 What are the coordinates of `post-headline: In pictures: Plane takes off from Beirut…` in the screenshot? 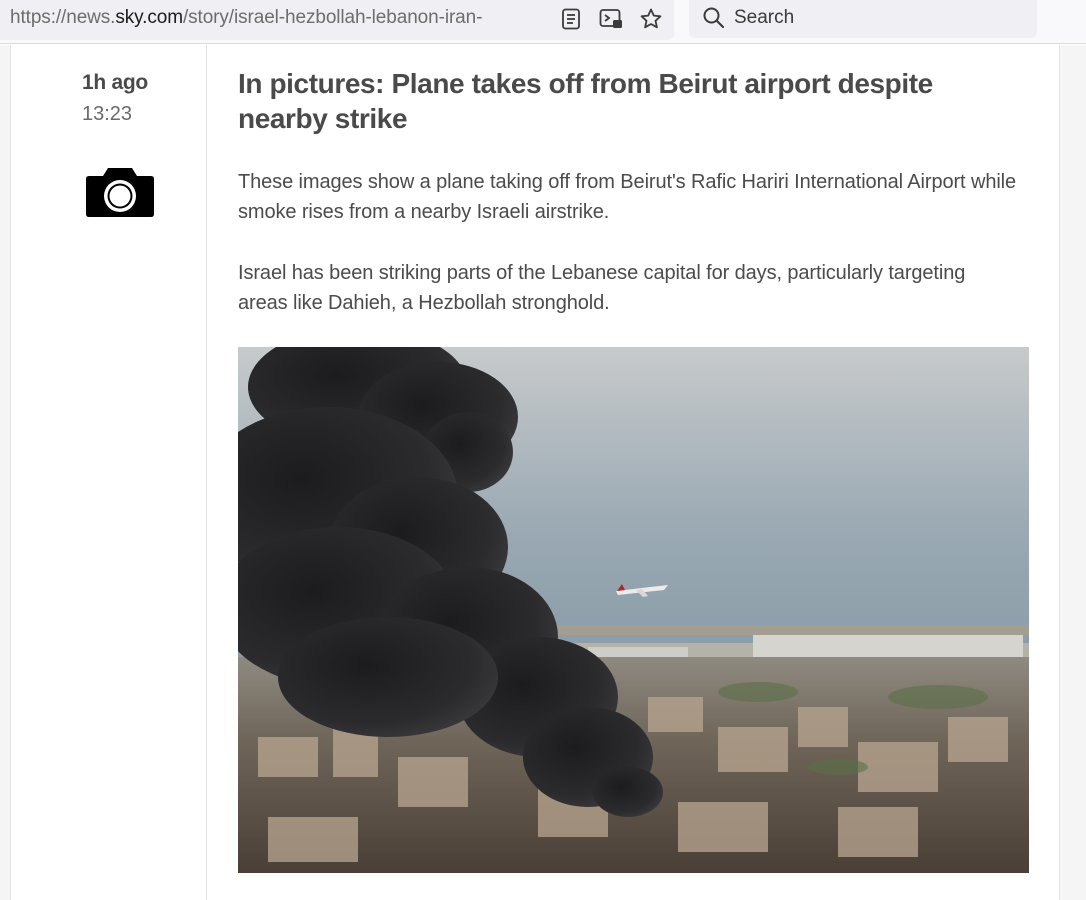 It's located at (585, 101).